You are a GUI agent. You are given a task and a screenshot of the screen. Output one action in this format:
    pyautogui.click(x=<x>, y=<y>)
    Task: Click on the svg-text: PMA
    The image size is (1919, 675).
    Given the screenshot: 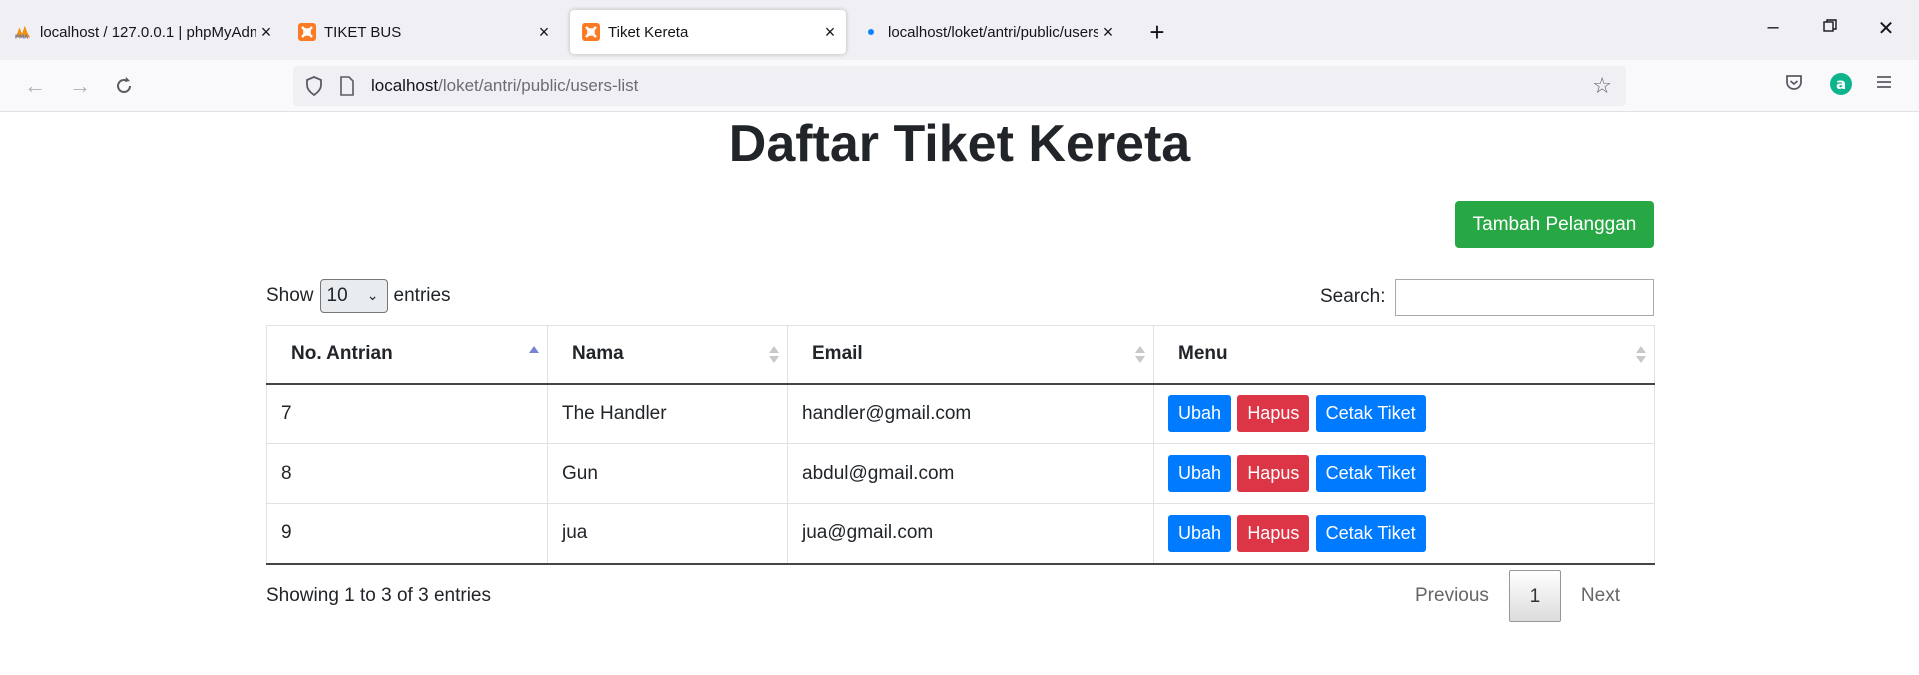 What is the action you would take?
    pyautogui.click(x=22, y=37)
    